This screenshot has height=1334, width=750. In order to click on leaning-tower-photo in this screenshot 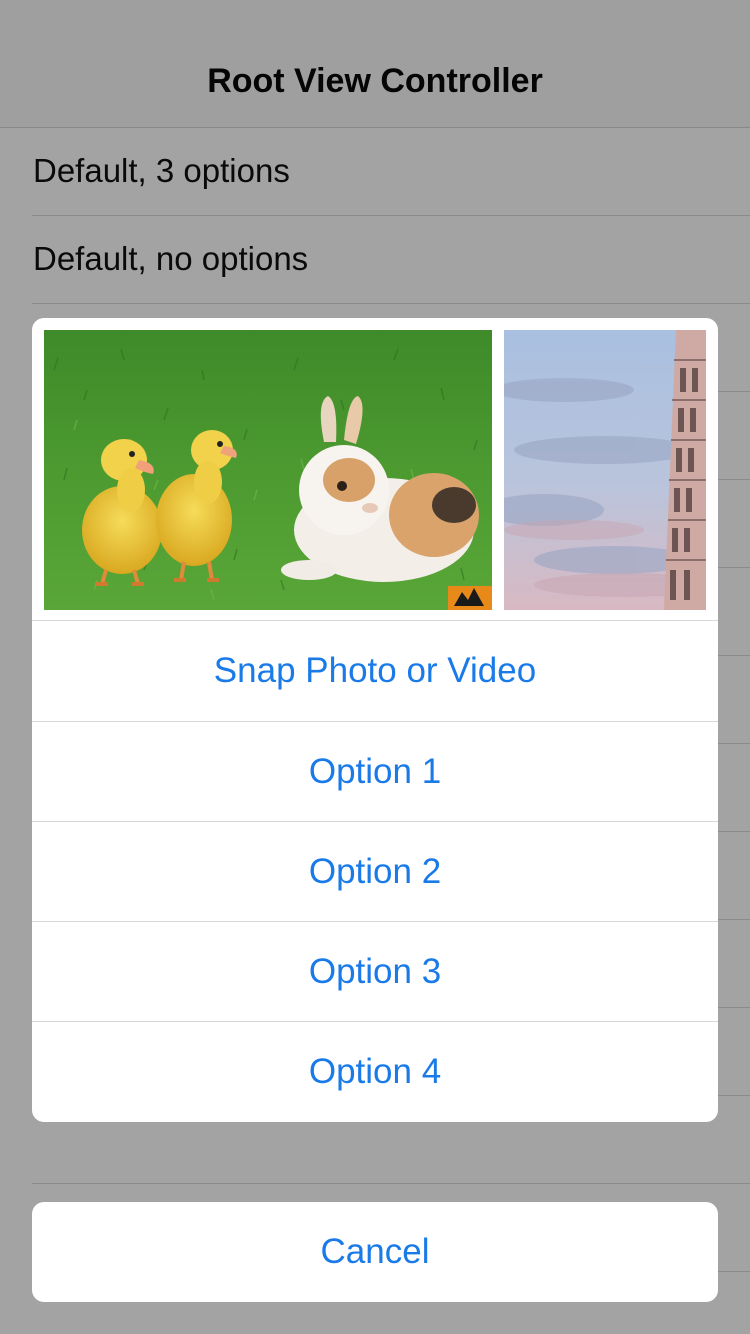, I will do `click(605, 470)`.